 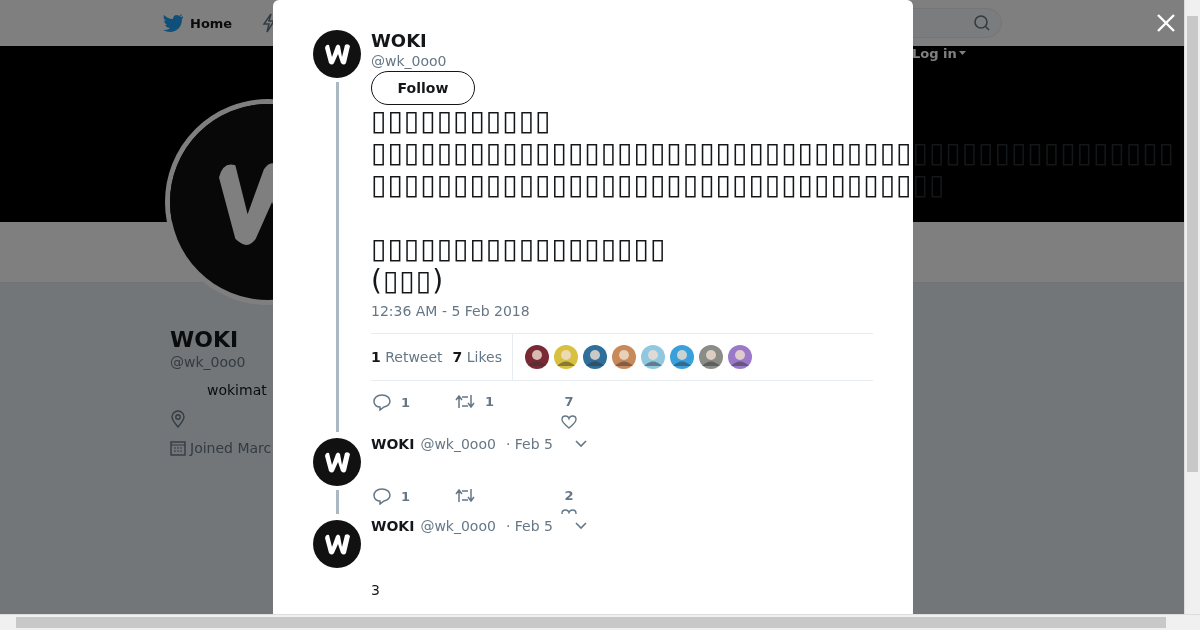 I want to click on profile-name: WOKI, so click(x=204, y=339).